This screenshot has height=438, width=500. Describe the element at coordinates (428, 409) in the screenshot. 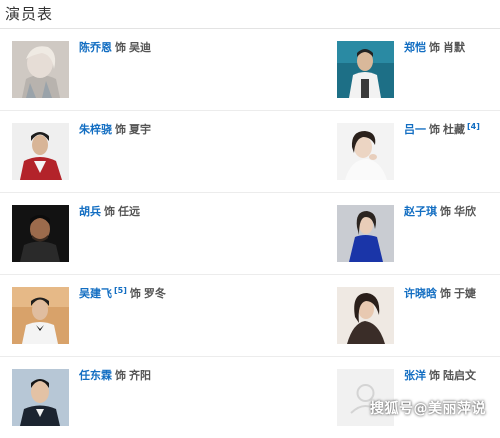

I see `source-watermark: 搜狐号@美丽萍说` at that location.